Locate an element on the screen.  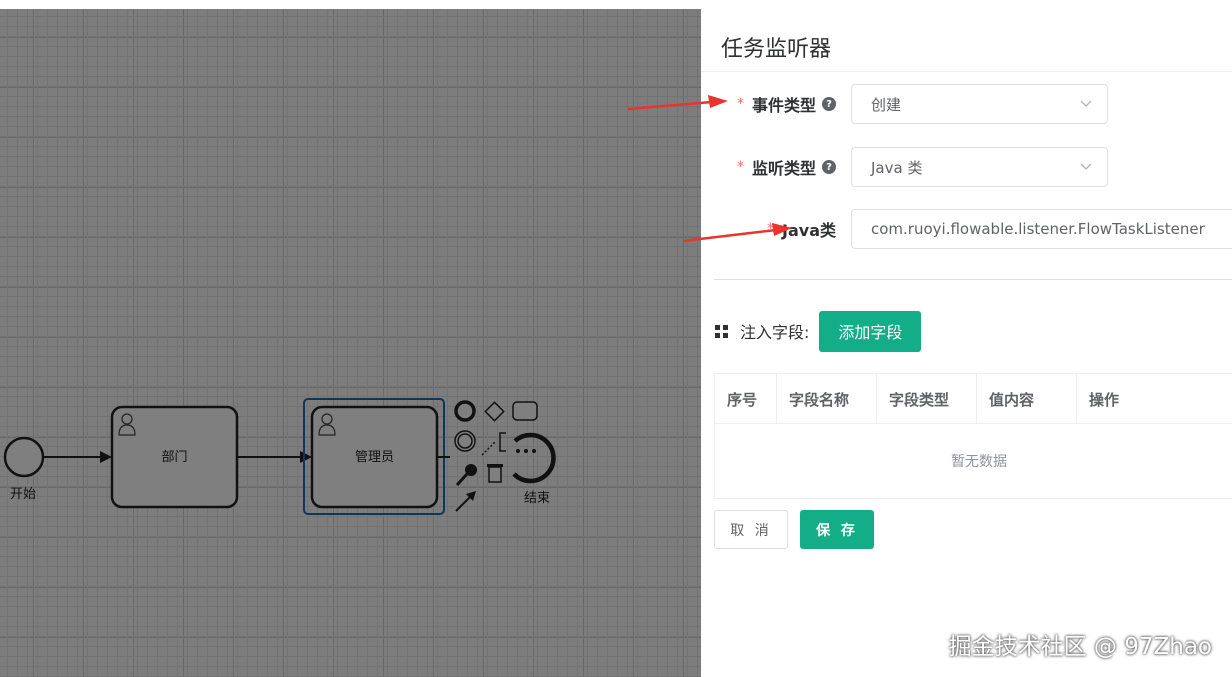
task-department-label: 部门 is located at coordinates (174, 457).